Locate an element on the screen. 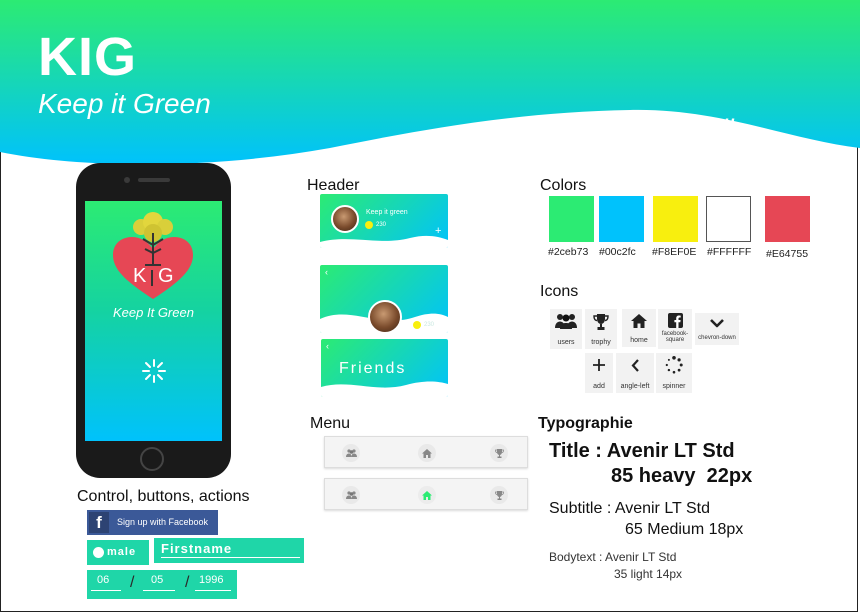 Image resolution: width=860 pixels, height=614 pixels. logo-letter-g: G is located at coordinates (166, 276).